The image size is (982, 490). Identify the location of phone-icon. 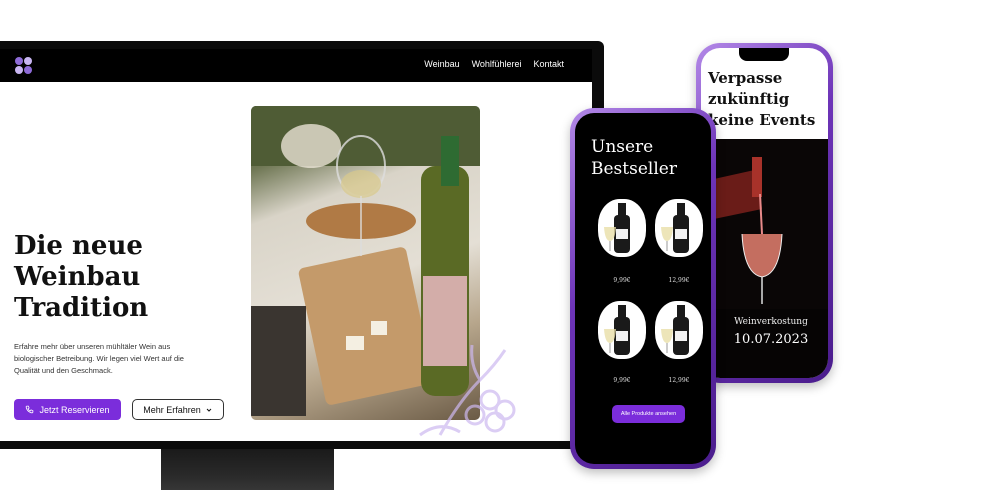
(30, 409).